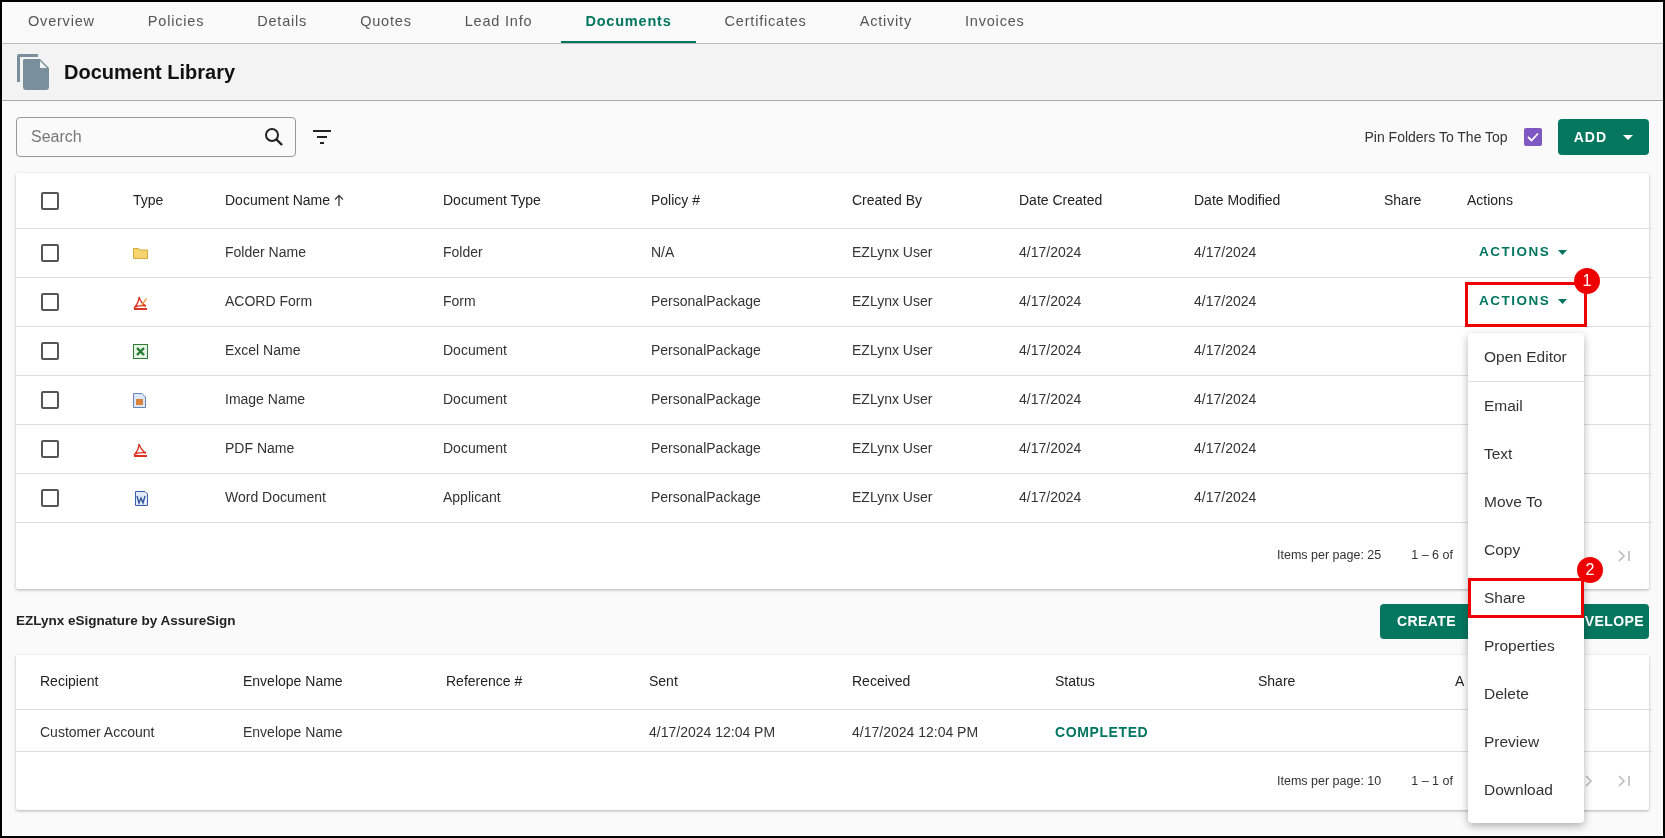 Image resolution: width=1665 pixels, height=838 pixels. Describe the element at coordinates (339, 199) in the screenshot. I see `sort-ascending-icon` at that location.